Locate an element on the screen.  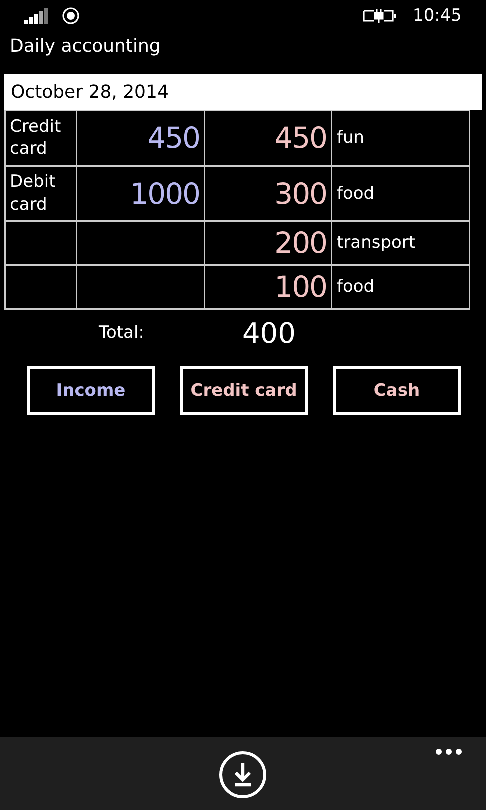
table-cell: transport is located at coordinates (401, 244).